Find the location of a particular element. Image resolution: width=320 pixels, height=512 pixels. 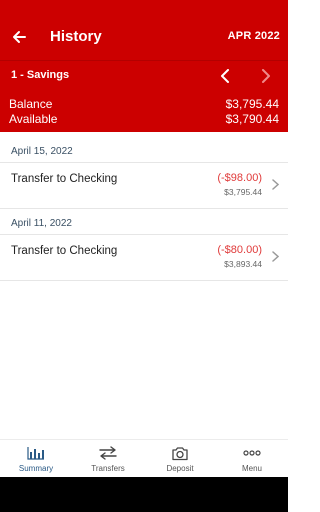

available-value: $3,790.44 is located at coordinates (252, 119).